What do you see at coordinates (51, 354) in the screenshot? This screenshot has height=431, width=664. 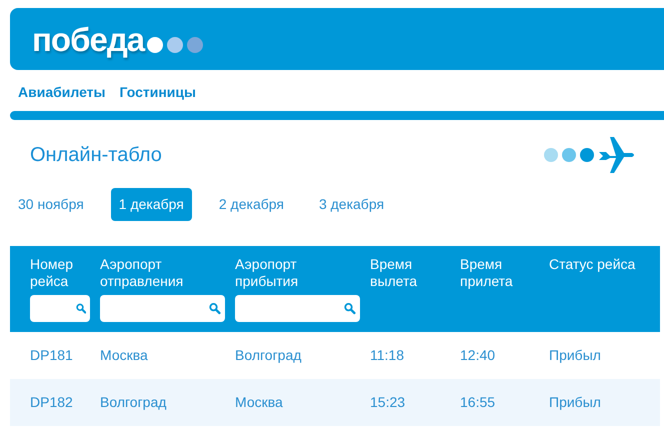 I see `table-cell: DP181` at bounding box center [51, 354].